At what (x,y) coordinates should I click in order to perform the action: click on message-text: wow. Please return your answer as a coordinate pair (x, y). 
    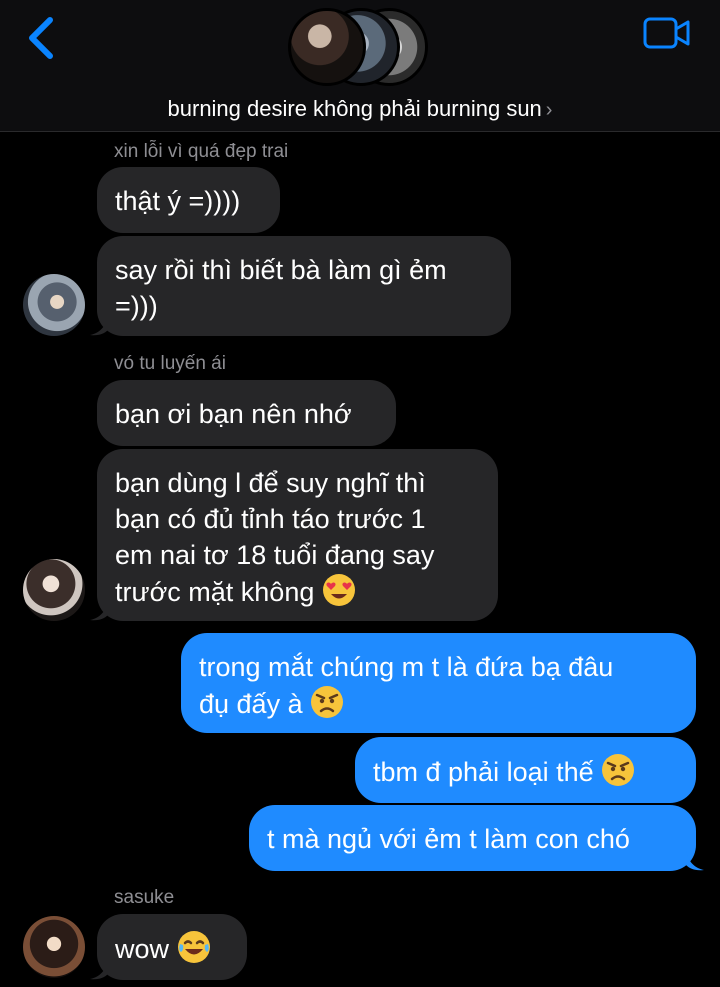
    Looking at the image, I should click on (142, 949).